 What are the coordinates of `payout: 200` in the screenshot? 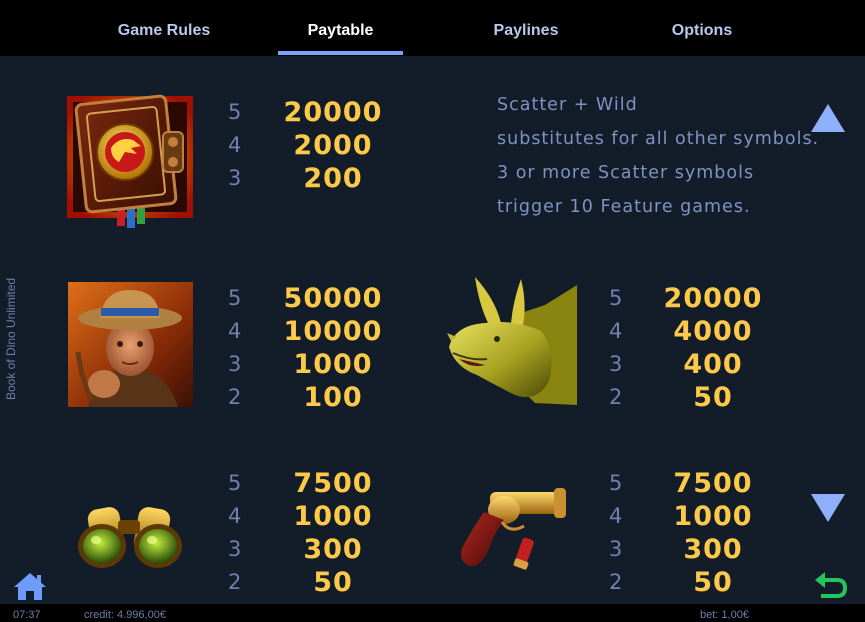 It's located at (333, 178).